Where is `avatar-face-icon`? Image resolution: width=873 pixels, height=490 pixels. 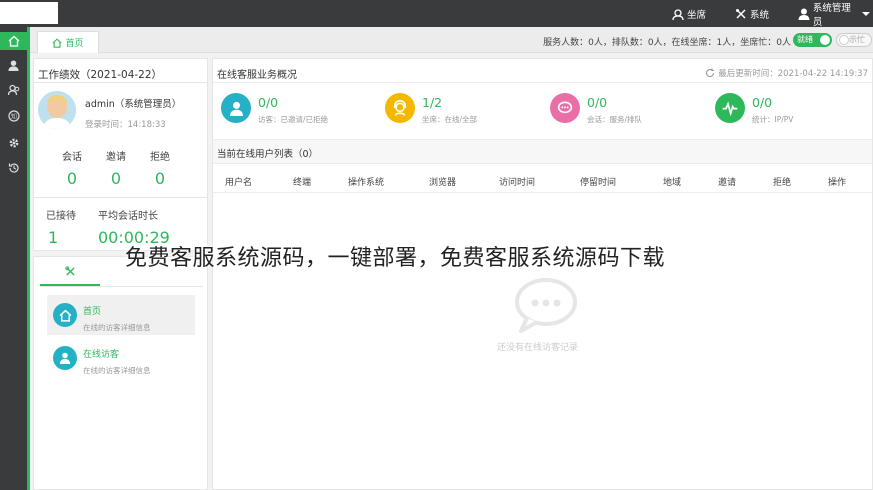
avatar-face-icon is located at coordinates (57, 110).